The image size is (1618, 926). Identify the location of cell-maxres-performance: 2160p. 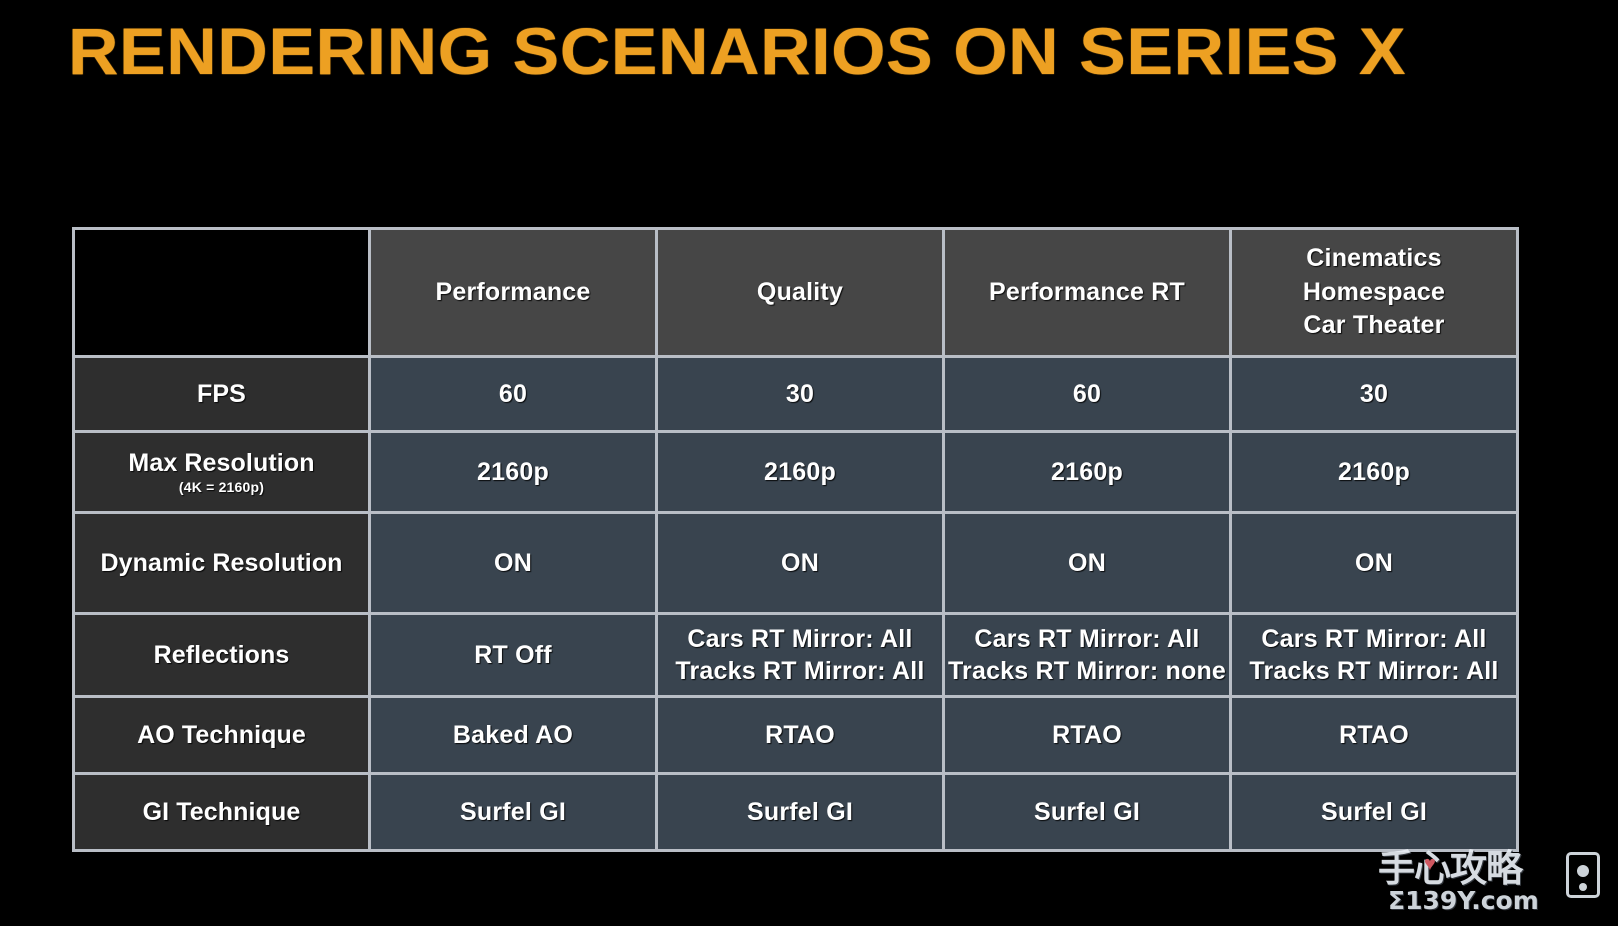
(513, 472).